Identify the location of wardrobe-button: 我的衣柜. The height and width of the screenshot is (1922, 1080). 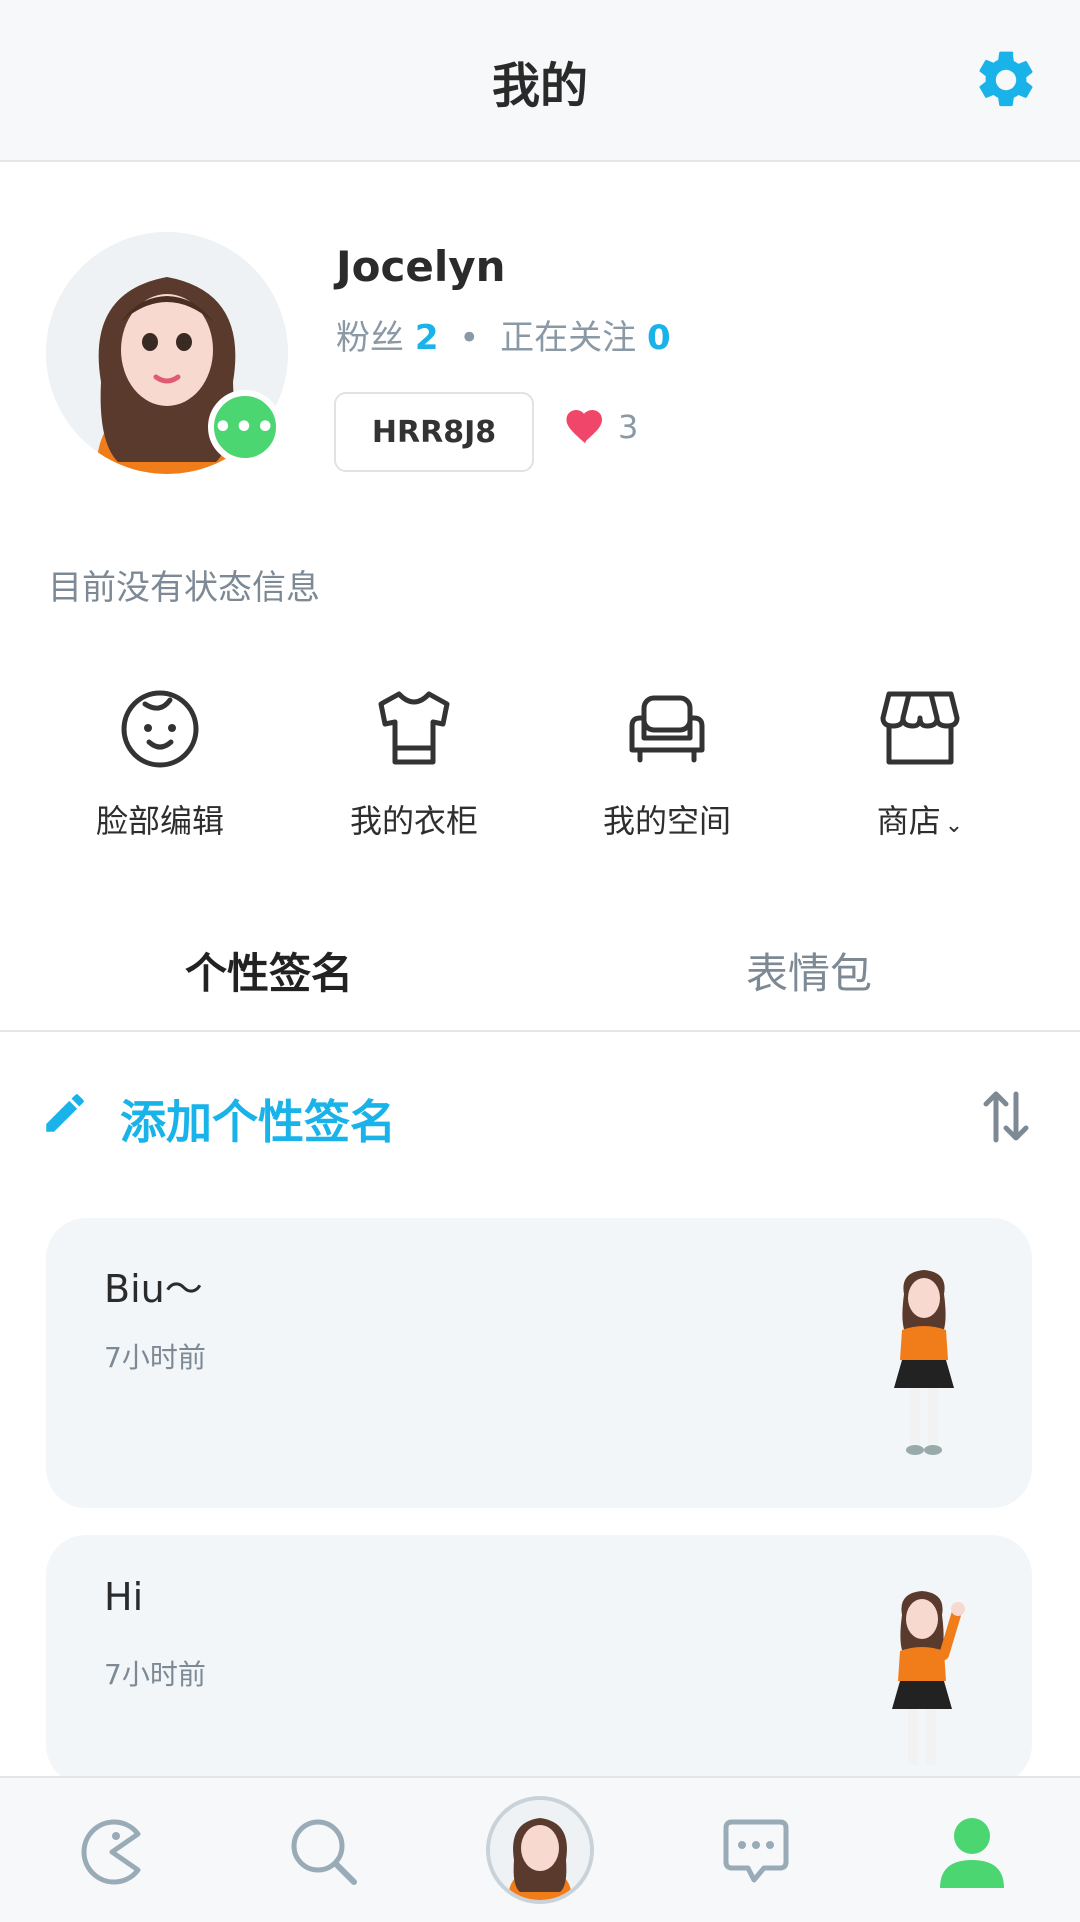
(414, 762).